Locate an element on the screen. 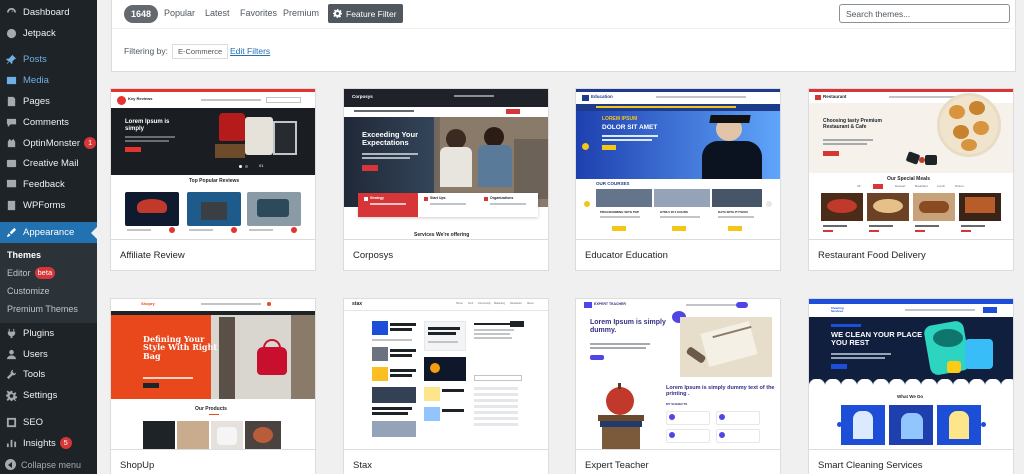 The width and height of the screenshot is (1024, 474). preview-nav: Tech is located at coordinates (471, 303).